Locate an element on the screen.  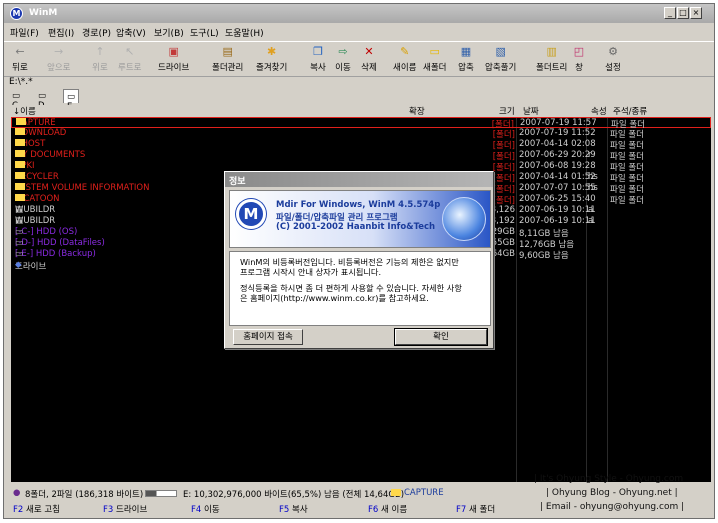
toolbar-extract-button: ▧ 압축풀기 is located at coordinates (500, 59).